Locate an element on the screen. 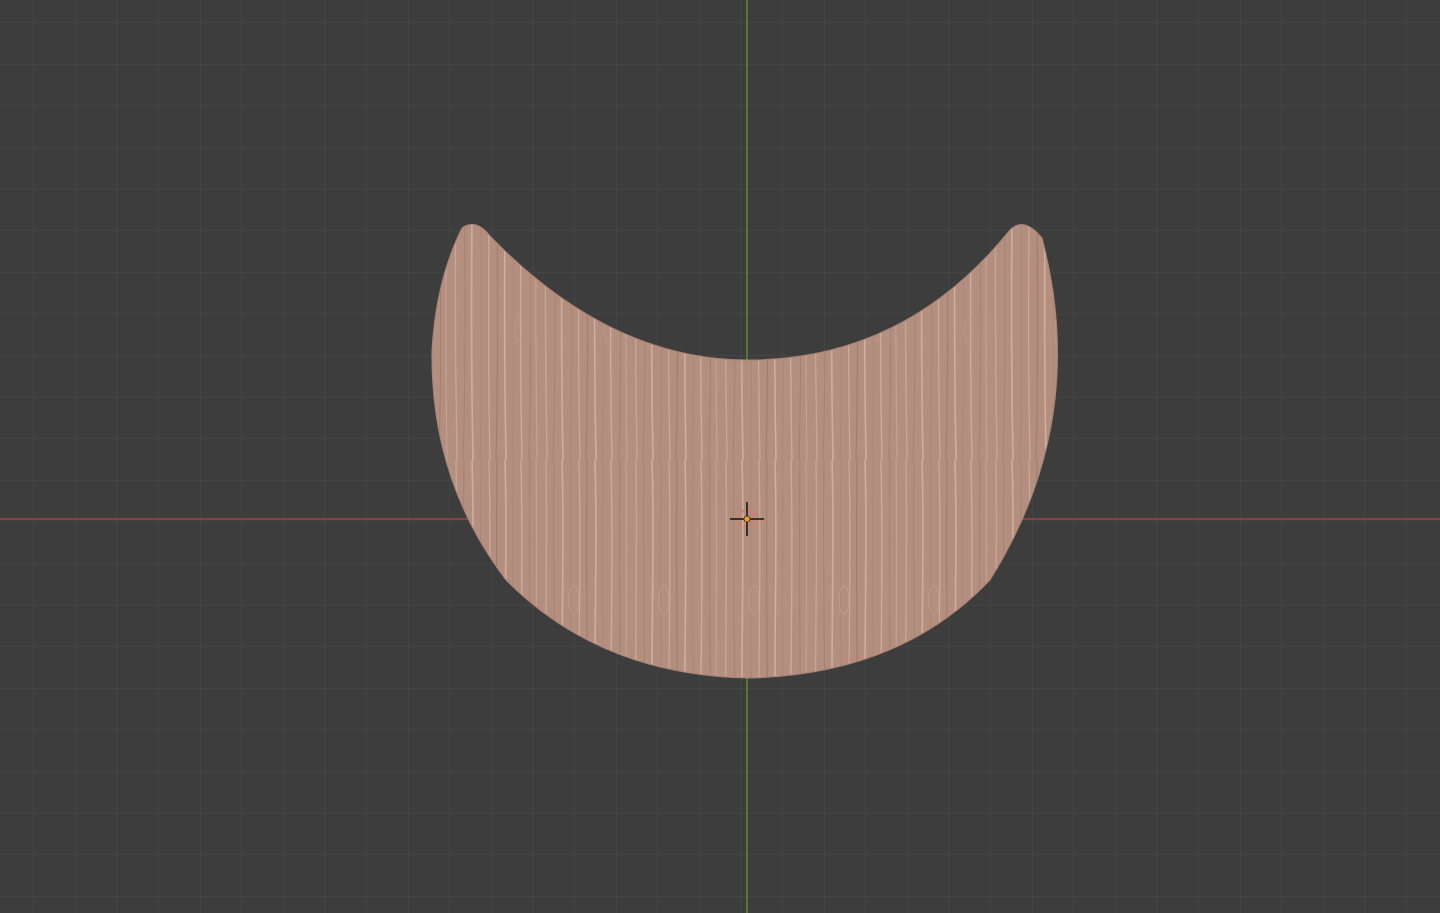 The image size is (1440, 913). object-origin-dot is located at coordinates (747, 519).